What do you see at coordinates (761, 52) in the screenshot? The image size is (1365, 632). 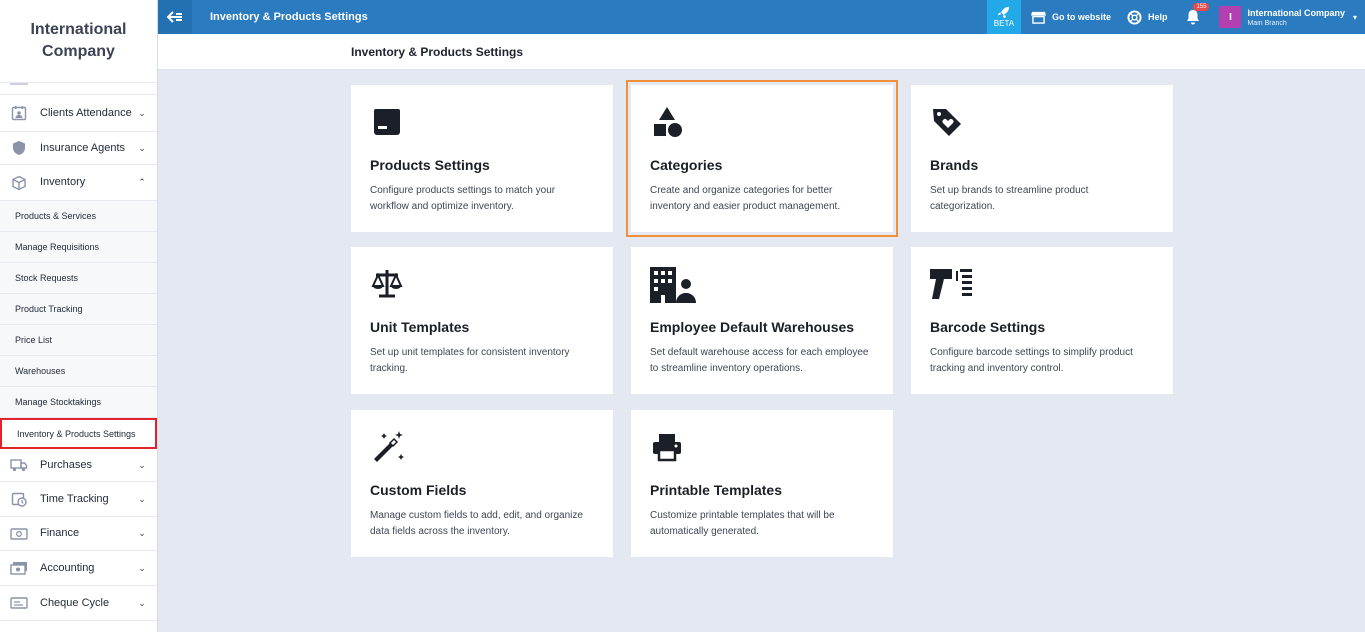 I see `page-header: Inventory & Products Settings` at bounding box center [761, 52].